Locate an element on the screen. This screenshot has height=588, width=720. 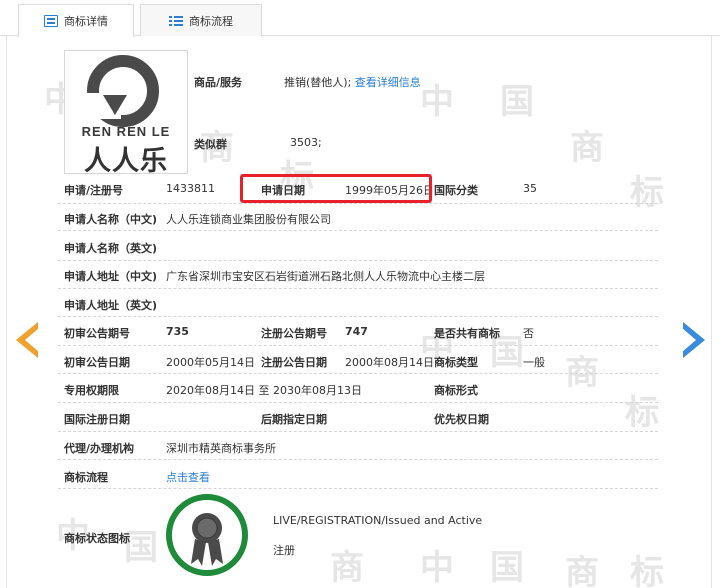
shared-mark-label: 是否共有商标 is located at coordinates (467, 333).